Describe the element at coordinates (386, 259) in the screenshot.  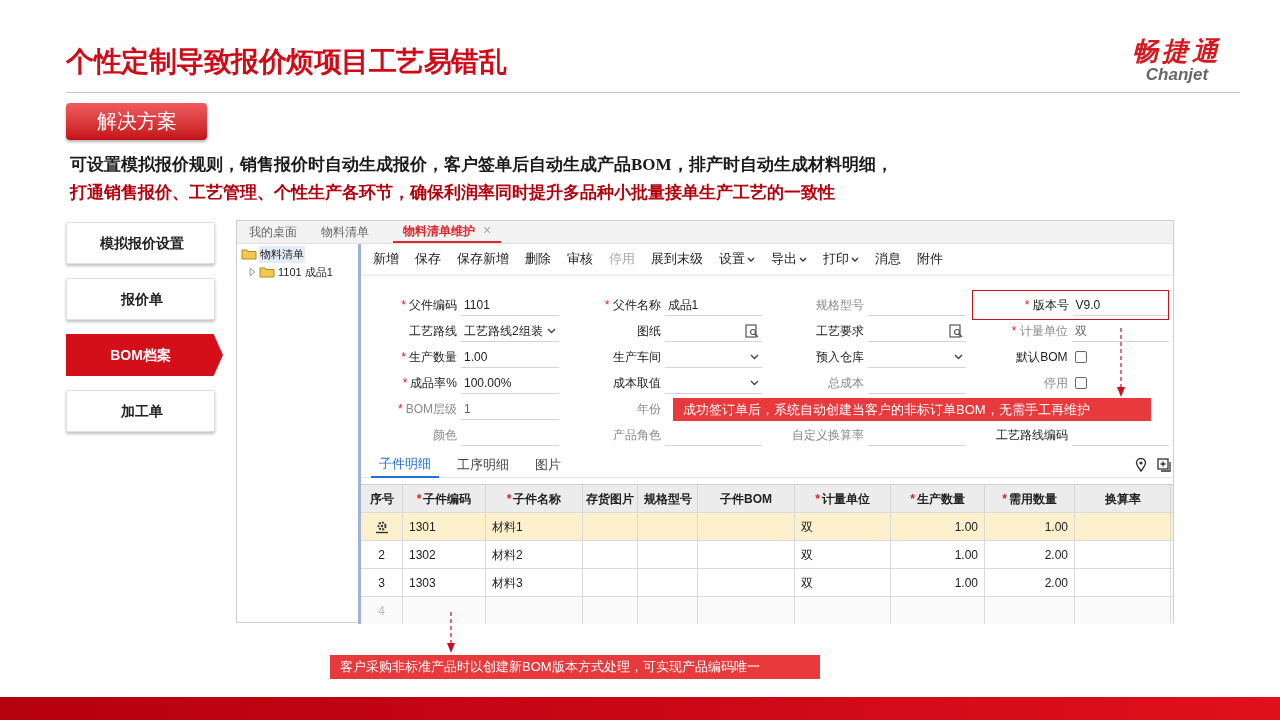
I see `toolbar-button: 新增` at that location.